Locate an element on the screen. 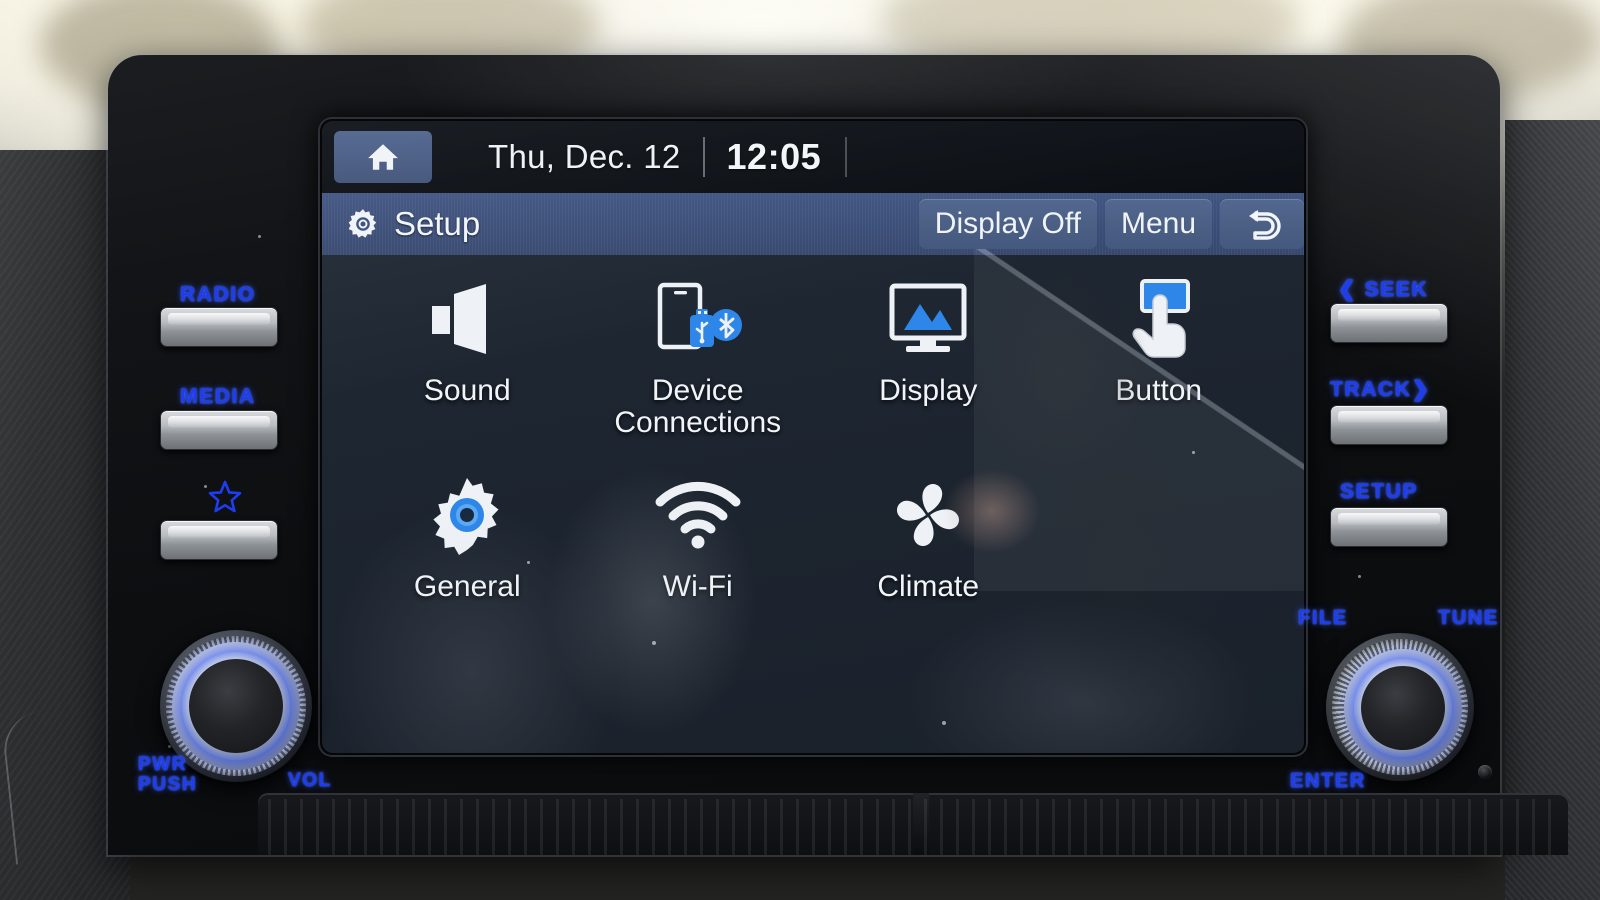 This screenshot has width=1600, height=900. push-label: PUSH is located at coordinates (168, 784).